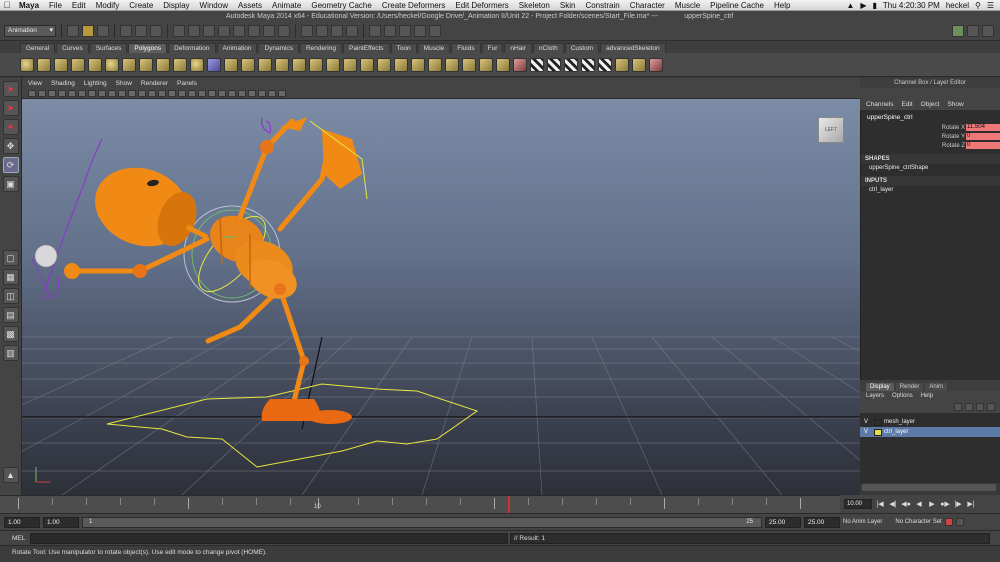 Image resolution: width=1000 pixels, height=562 pixels. What do you see at coordinates (63, 83) in the screenshot?
I see `panel-menu-shading: Shading` at bounding box center [63, 83].